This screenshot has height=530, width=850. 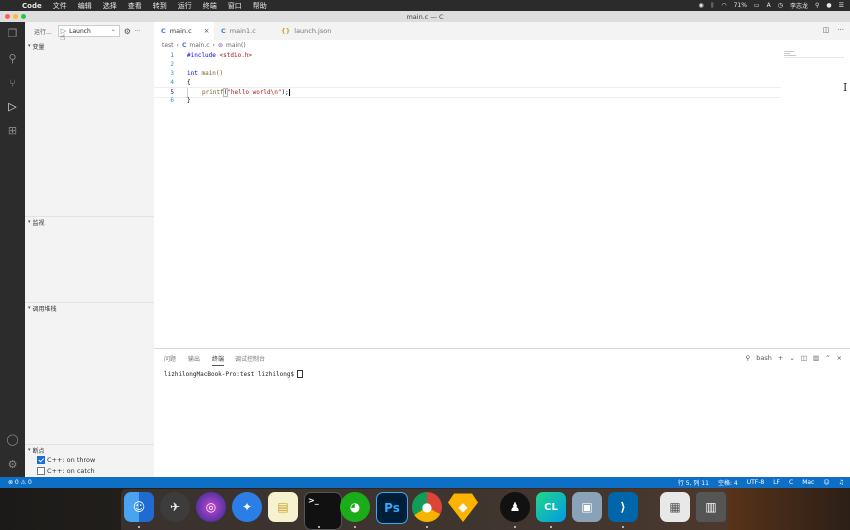 What do you see at coordinates (467, 64) in the screenshot?
I see `code-line: 2` at bounding box center [467, 64].